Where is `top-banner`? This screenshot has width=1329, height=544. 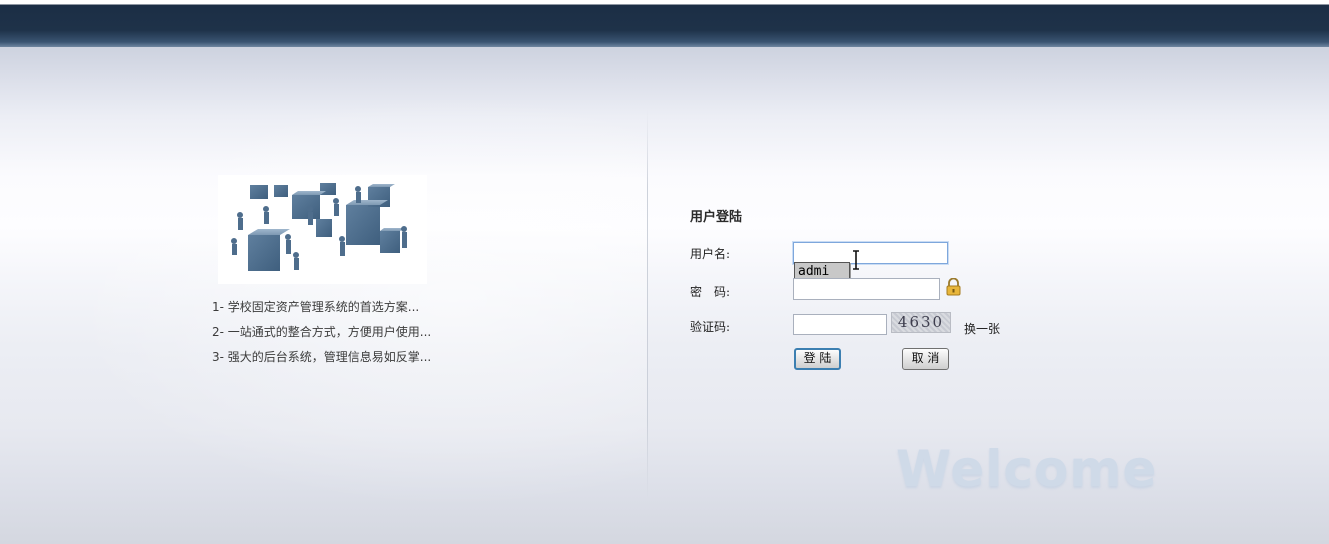 top-banner is located at coordinates (664, 23).